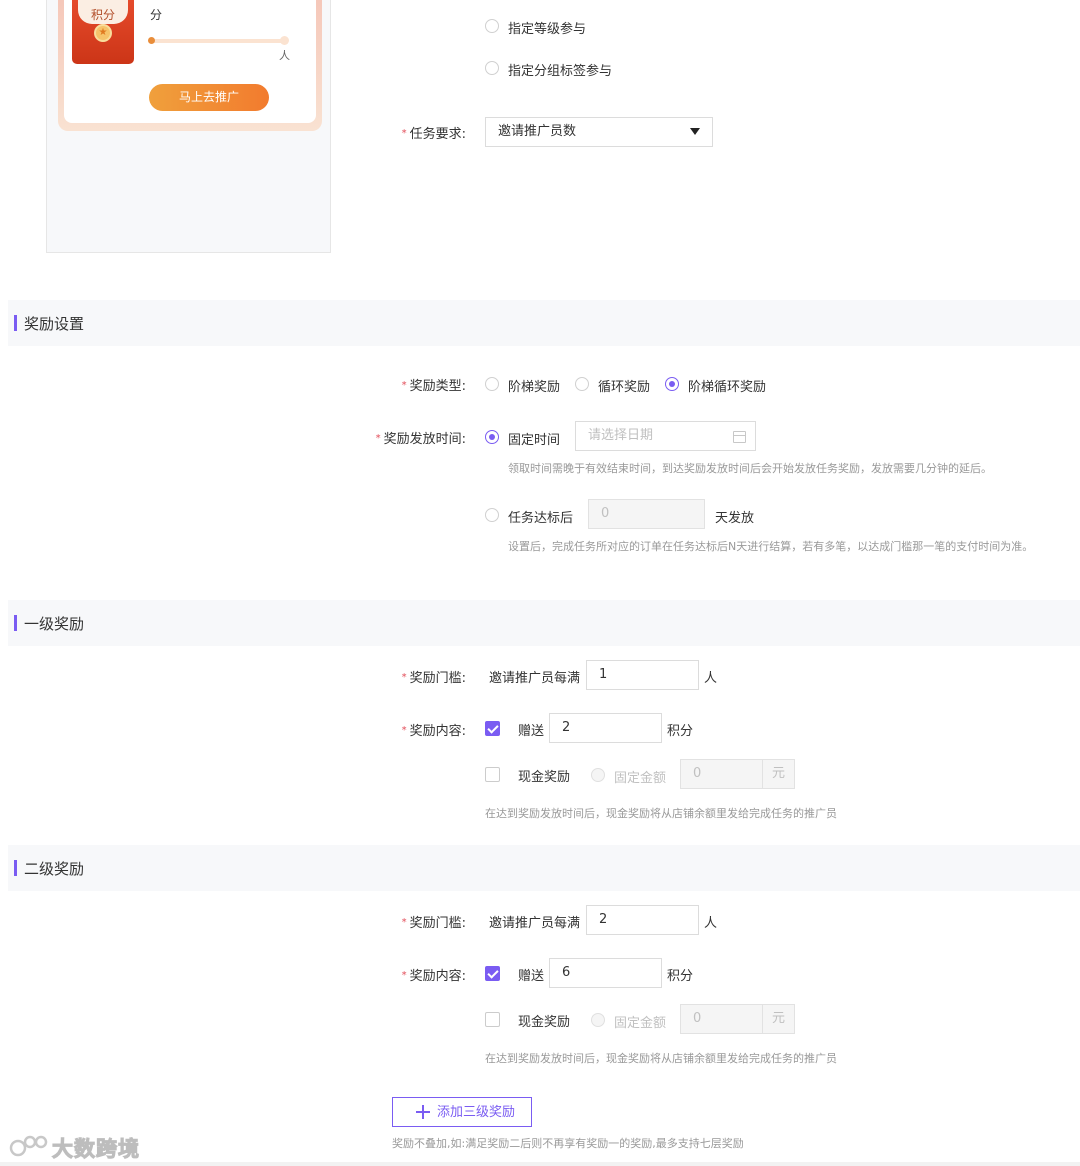 The image size is (1080, 1166). Describe the element at coordinates (568, 1143) in the screenshot. I see `add-level-hint: 奖励不叠加,如:满足奖励二后则不再享有奖励一的奖励,最多支持七层奖励` at that location.